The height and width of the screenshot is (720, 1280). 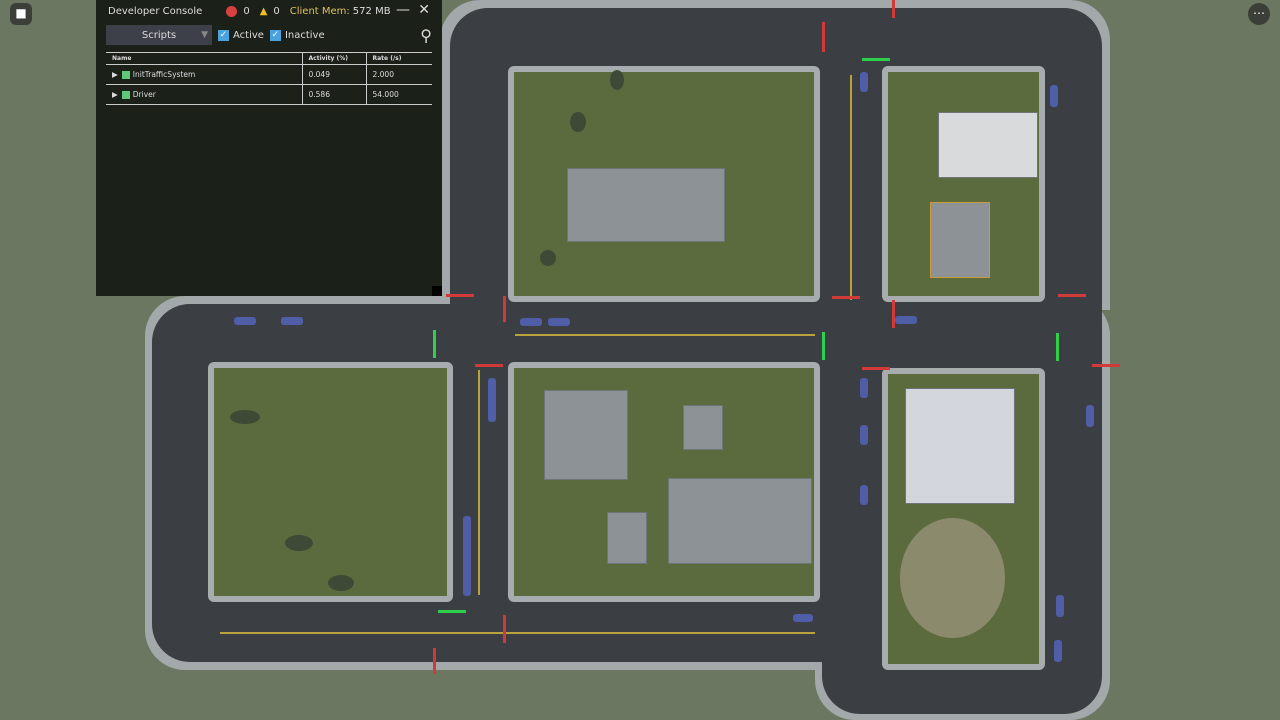 I want to click on script-name: Driver, so click(x=144, y=94).